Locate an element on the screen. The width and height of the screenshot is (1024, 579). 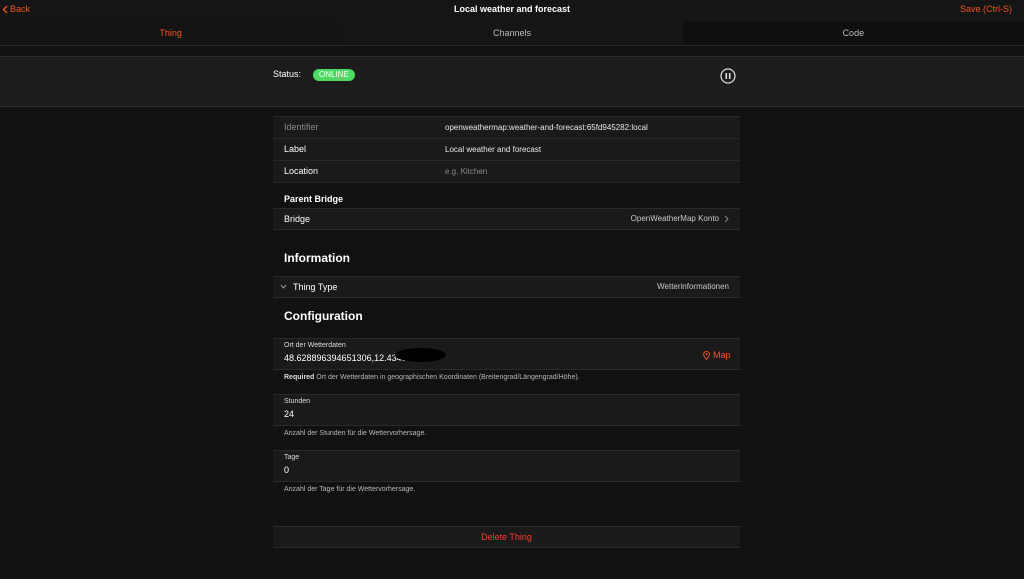
tab-thing: Thing is located at coordinates (171, 33).